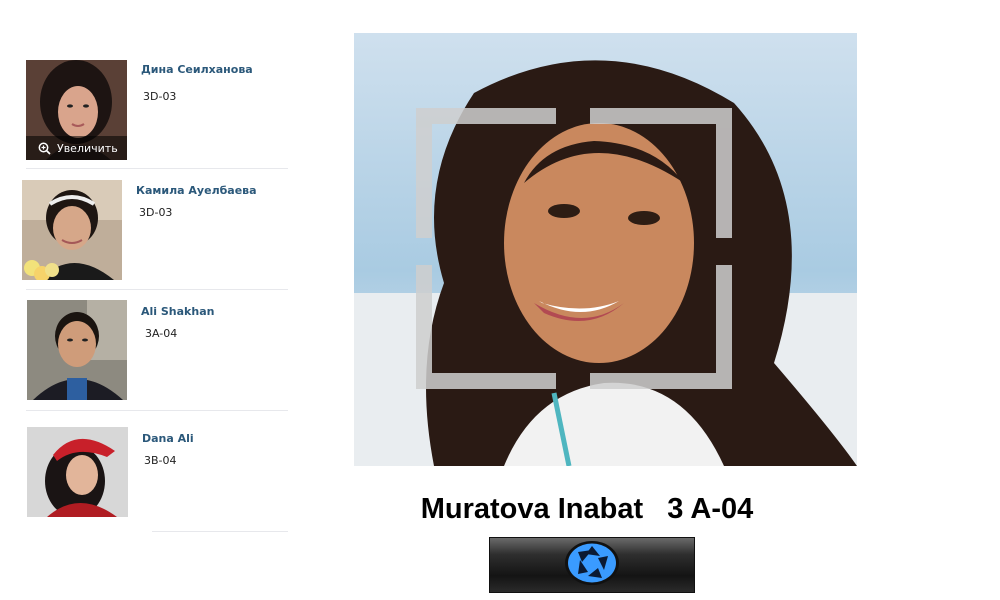  What do you see at coordinates (160, 460) in the screenshot?
I see `student-group-4: 3B-04` at bounding box center [160, 460].